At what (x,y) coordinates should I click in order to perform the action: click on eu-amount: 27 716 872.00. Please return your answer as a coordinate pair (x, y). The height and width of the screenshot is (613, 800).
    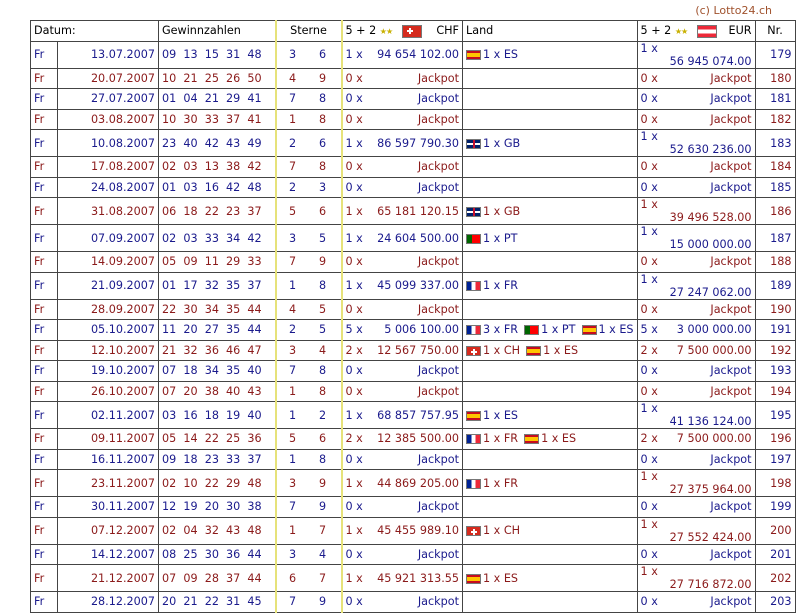
    Looking at the image, I should click on (710, 584).